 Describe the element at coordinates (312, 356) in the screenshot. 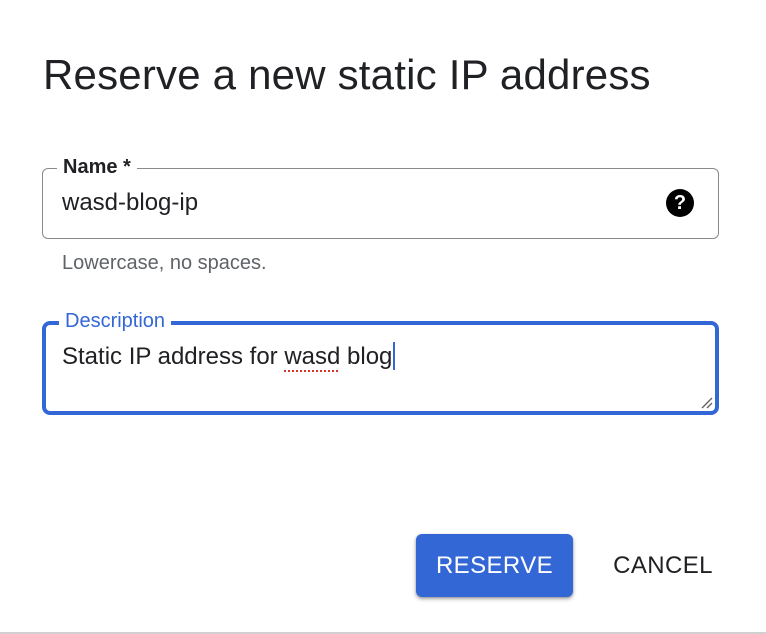

I see `spellcheck-word: wasd` at that location.